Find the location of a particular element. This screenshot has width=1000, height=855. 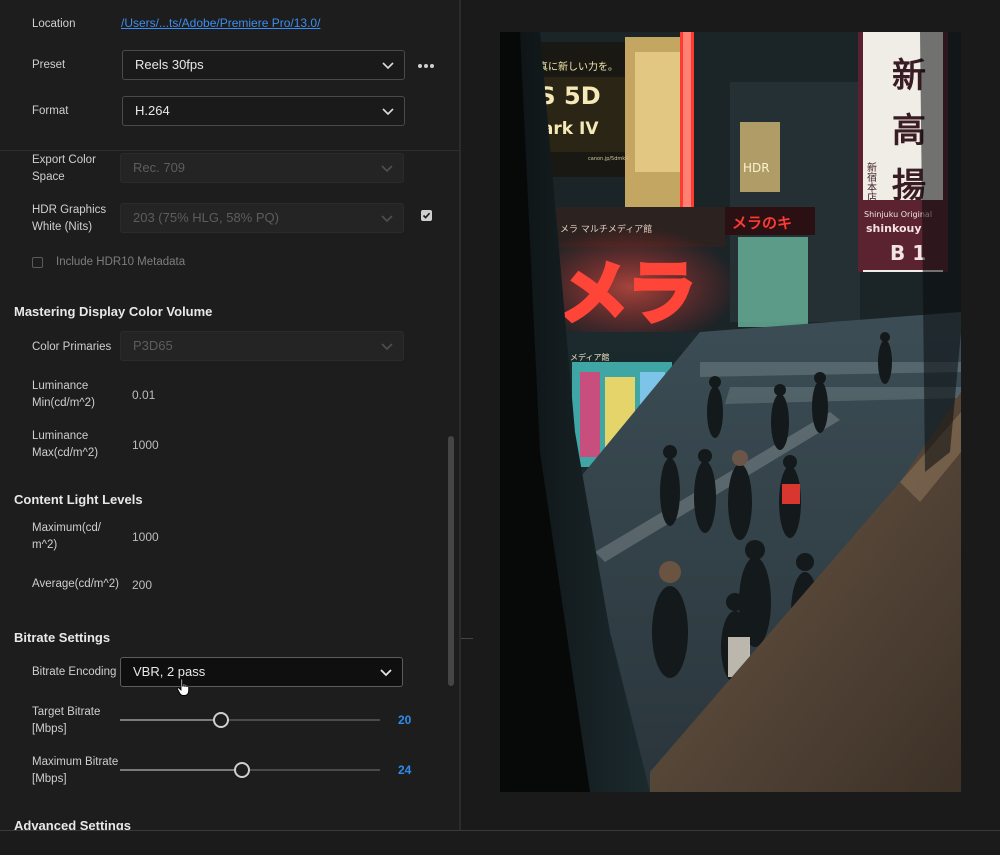

color-primaries-select: P3D65 is located at coordinates (262, 346).